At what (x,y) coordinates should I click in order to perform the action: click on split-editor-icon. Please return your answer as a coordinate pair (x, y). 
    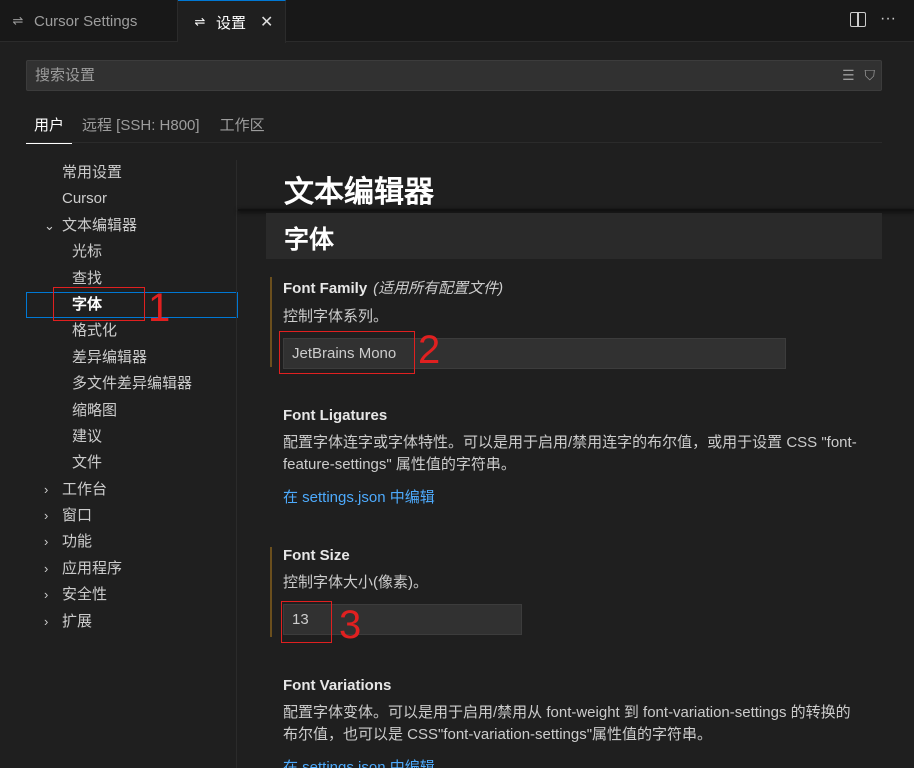
    Looking at the image, I should click on (858, 19).